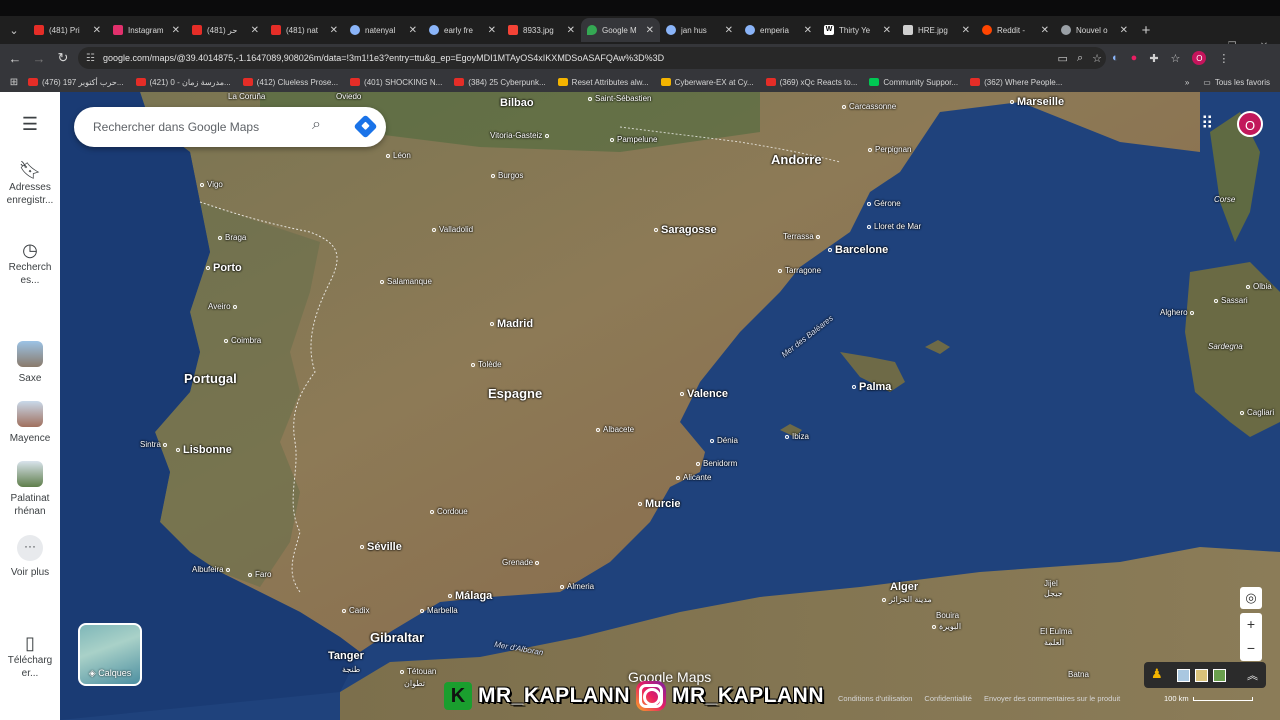 The image size is (1280, 720). I want to click on city-label: Porto, so click(224, 268).